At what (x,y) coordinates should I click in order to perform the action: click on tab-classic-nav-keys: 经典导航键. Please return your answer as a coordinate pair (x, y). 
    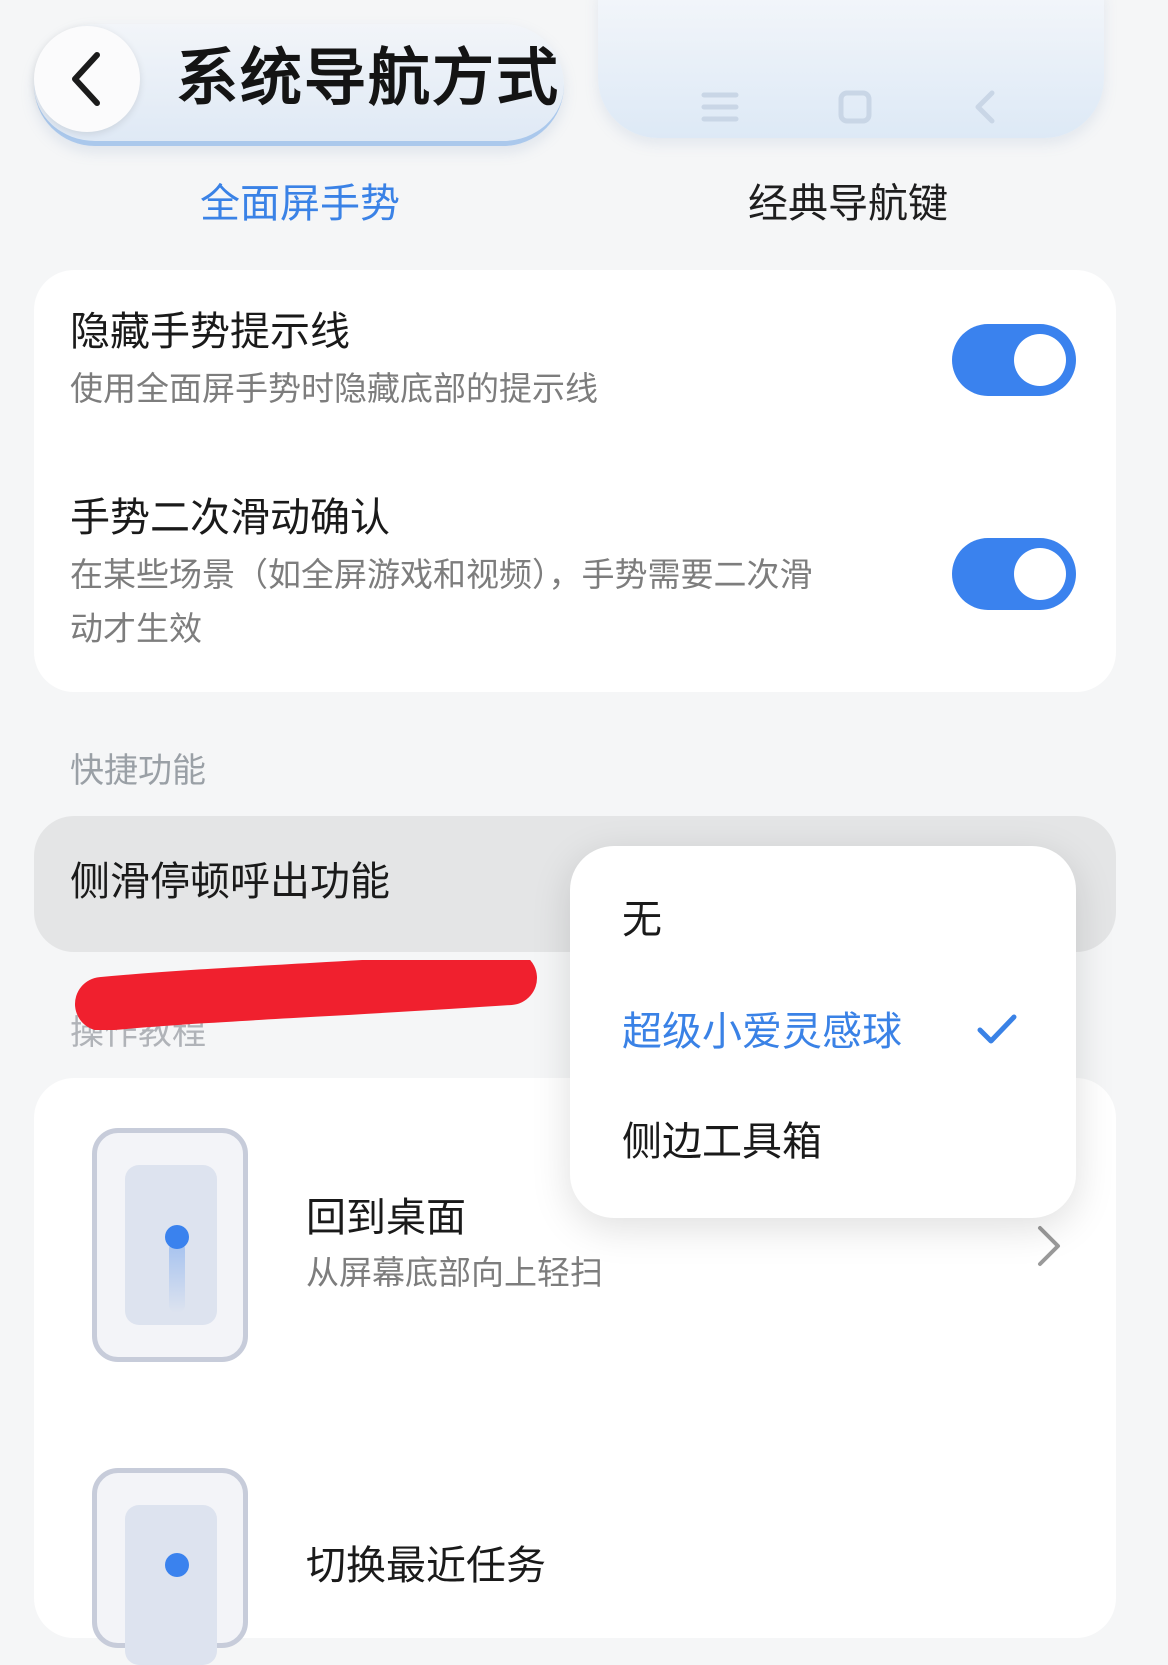
    Looking at the image, I should click on (848, 204).